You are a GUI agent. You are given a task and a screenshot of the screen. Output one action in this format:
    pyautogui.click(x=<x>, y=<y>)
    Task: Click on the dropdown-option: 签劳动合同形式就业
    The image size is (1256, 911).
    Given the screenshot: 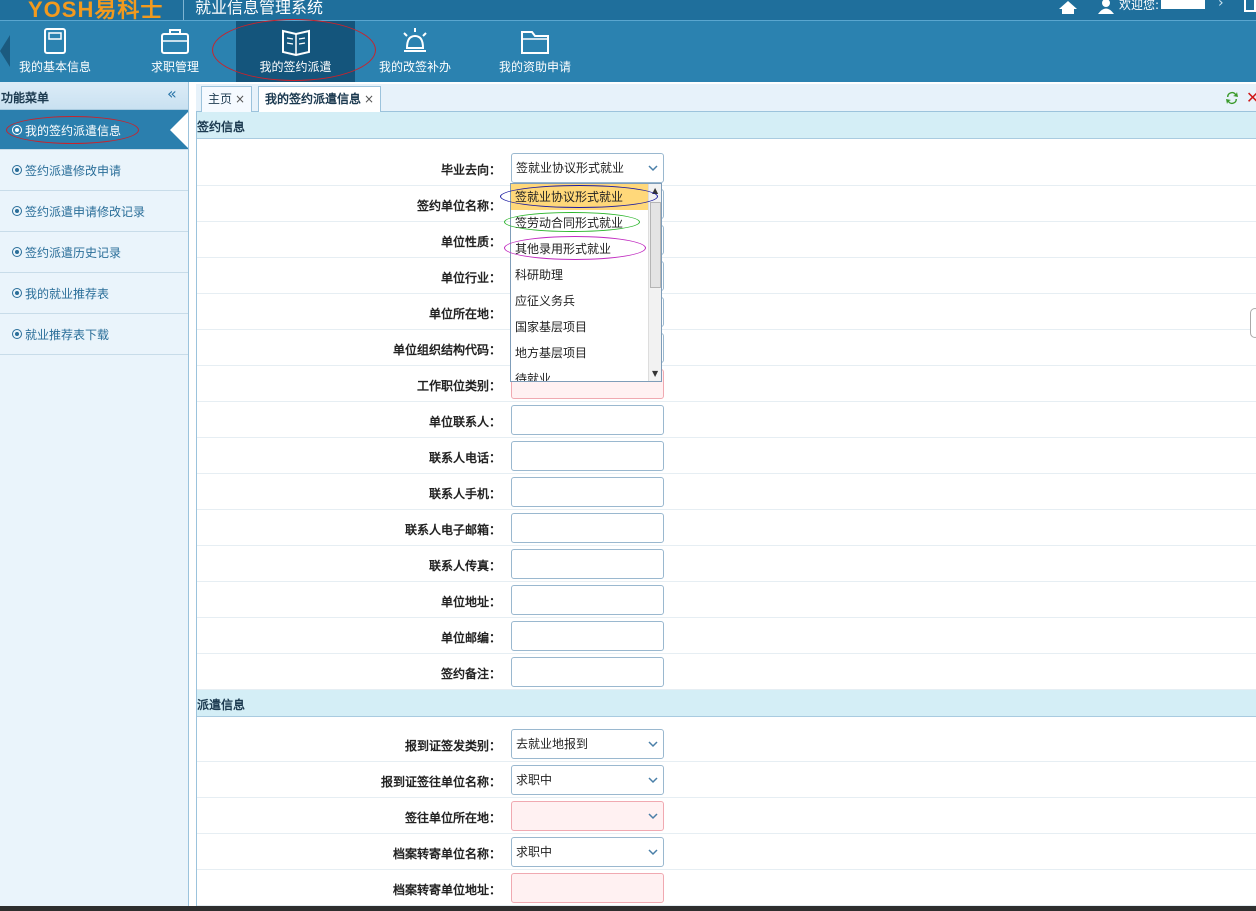 What is the action you would take?
    pyautogui.click(x=580, y=223)
    